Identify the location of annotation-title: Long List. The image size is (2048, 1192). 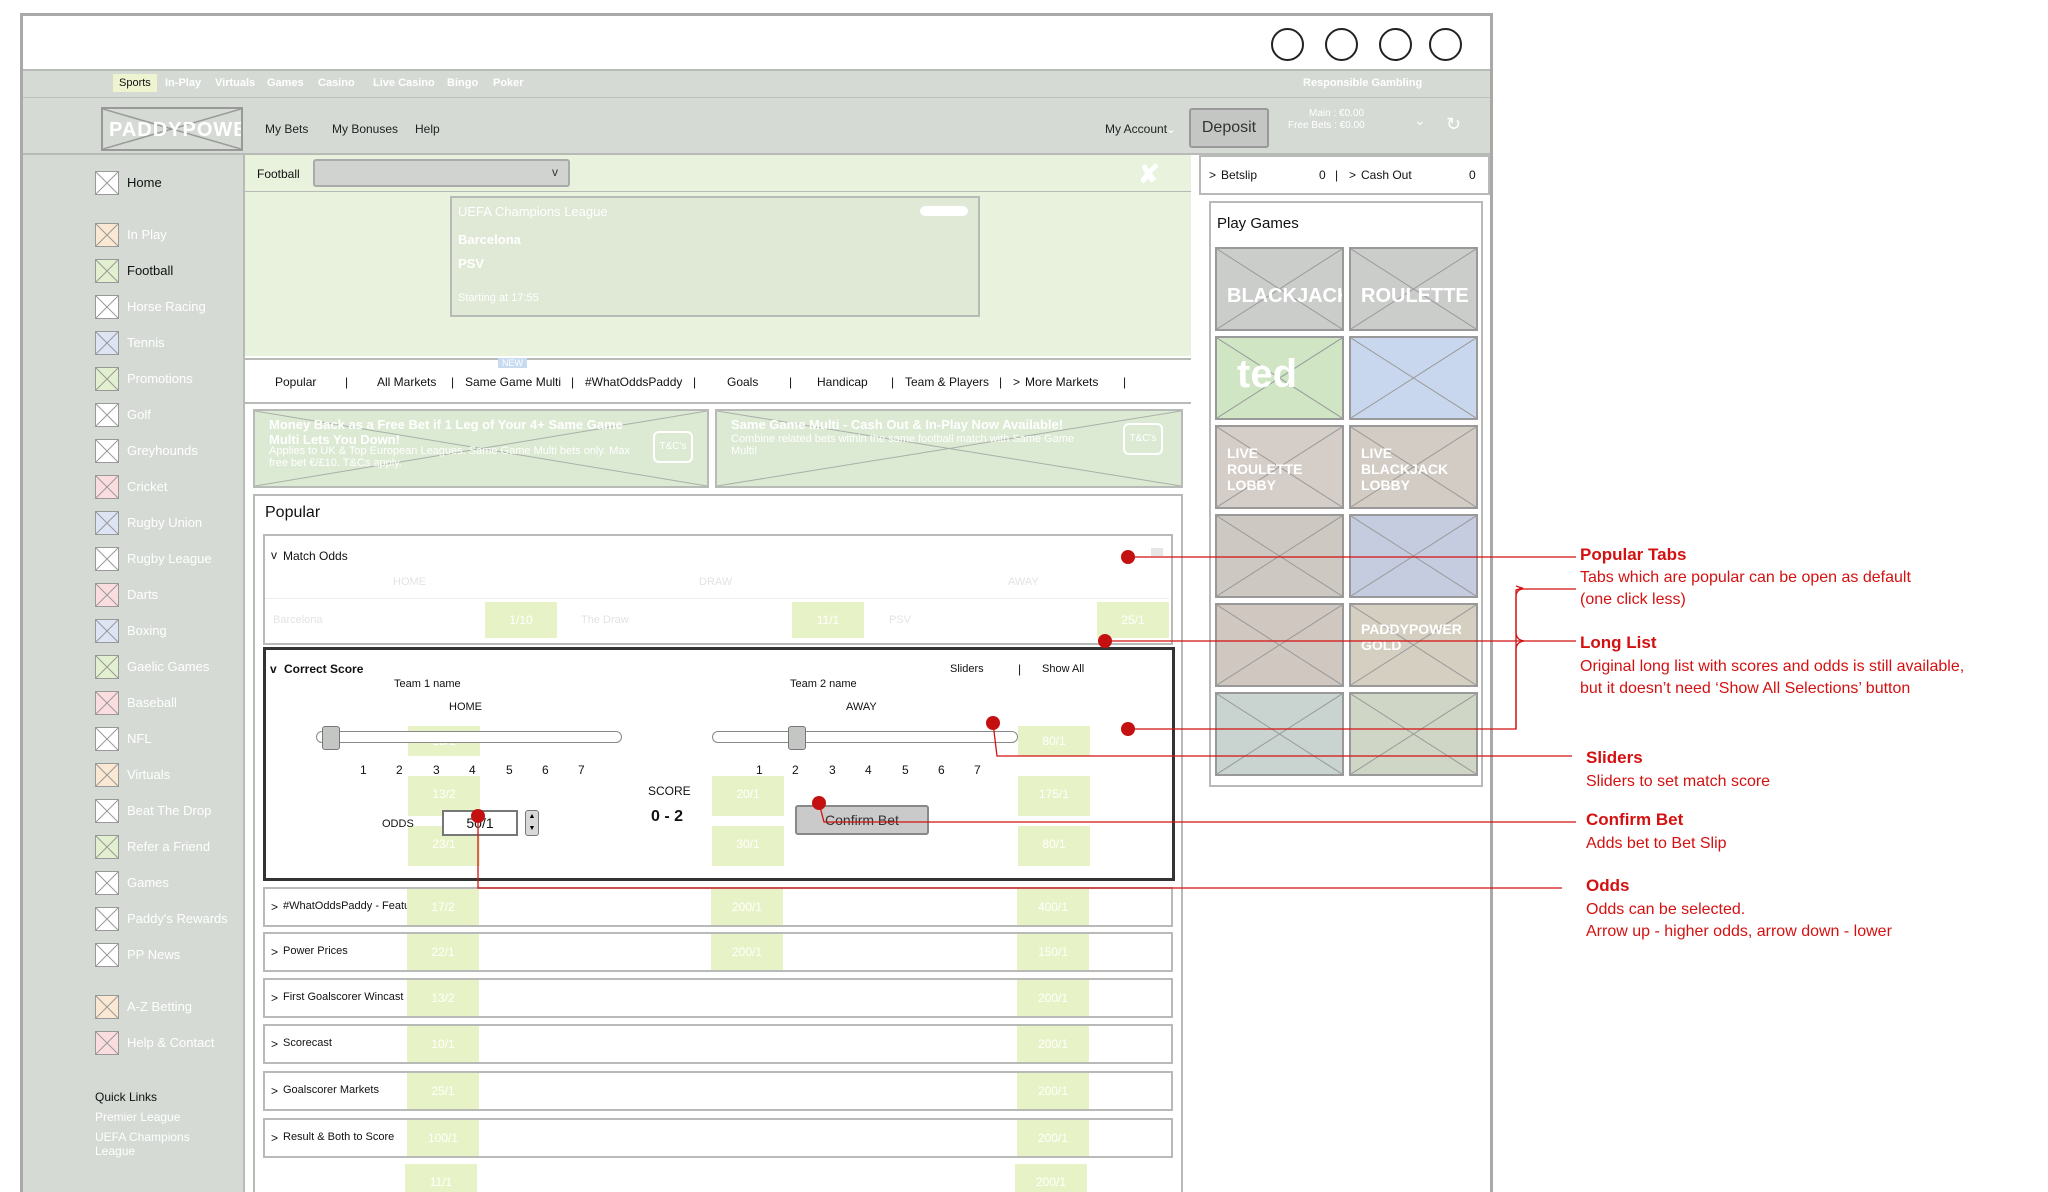
(1618, 642).